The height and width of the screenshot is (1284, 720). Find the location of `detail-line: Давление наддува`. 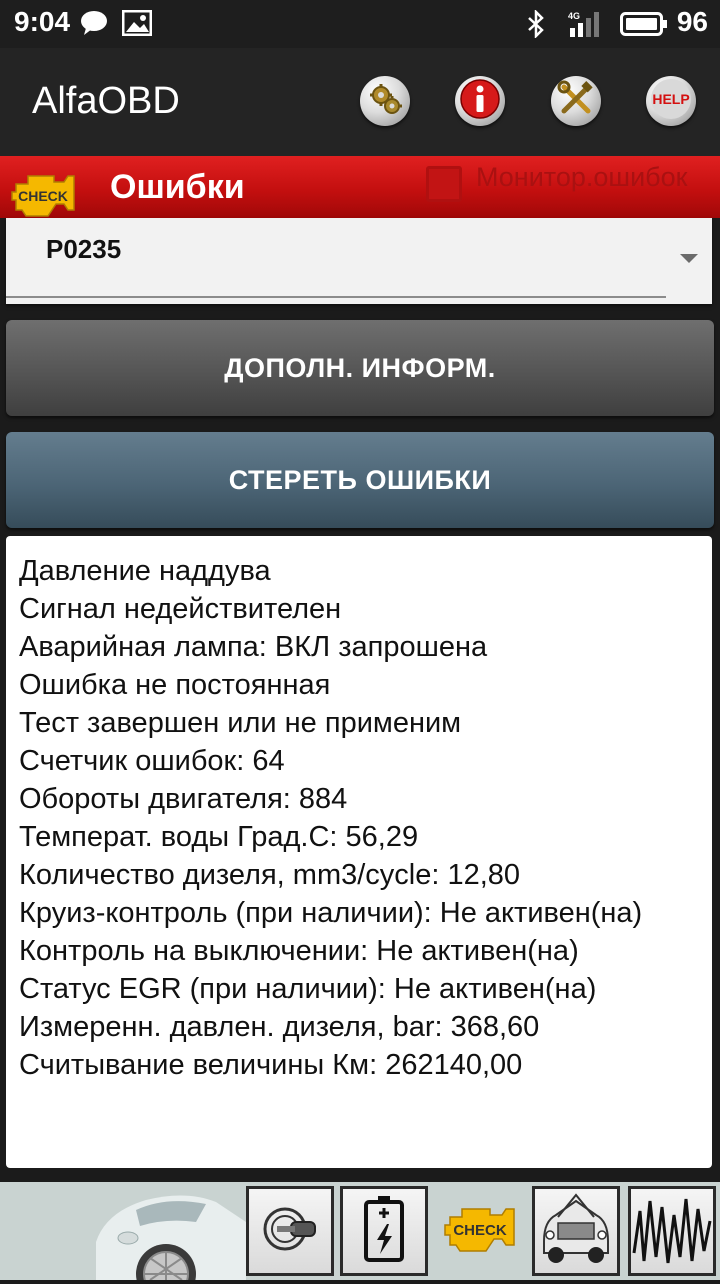

detail-line: Давление наддува is located at coordinates (145, 571).